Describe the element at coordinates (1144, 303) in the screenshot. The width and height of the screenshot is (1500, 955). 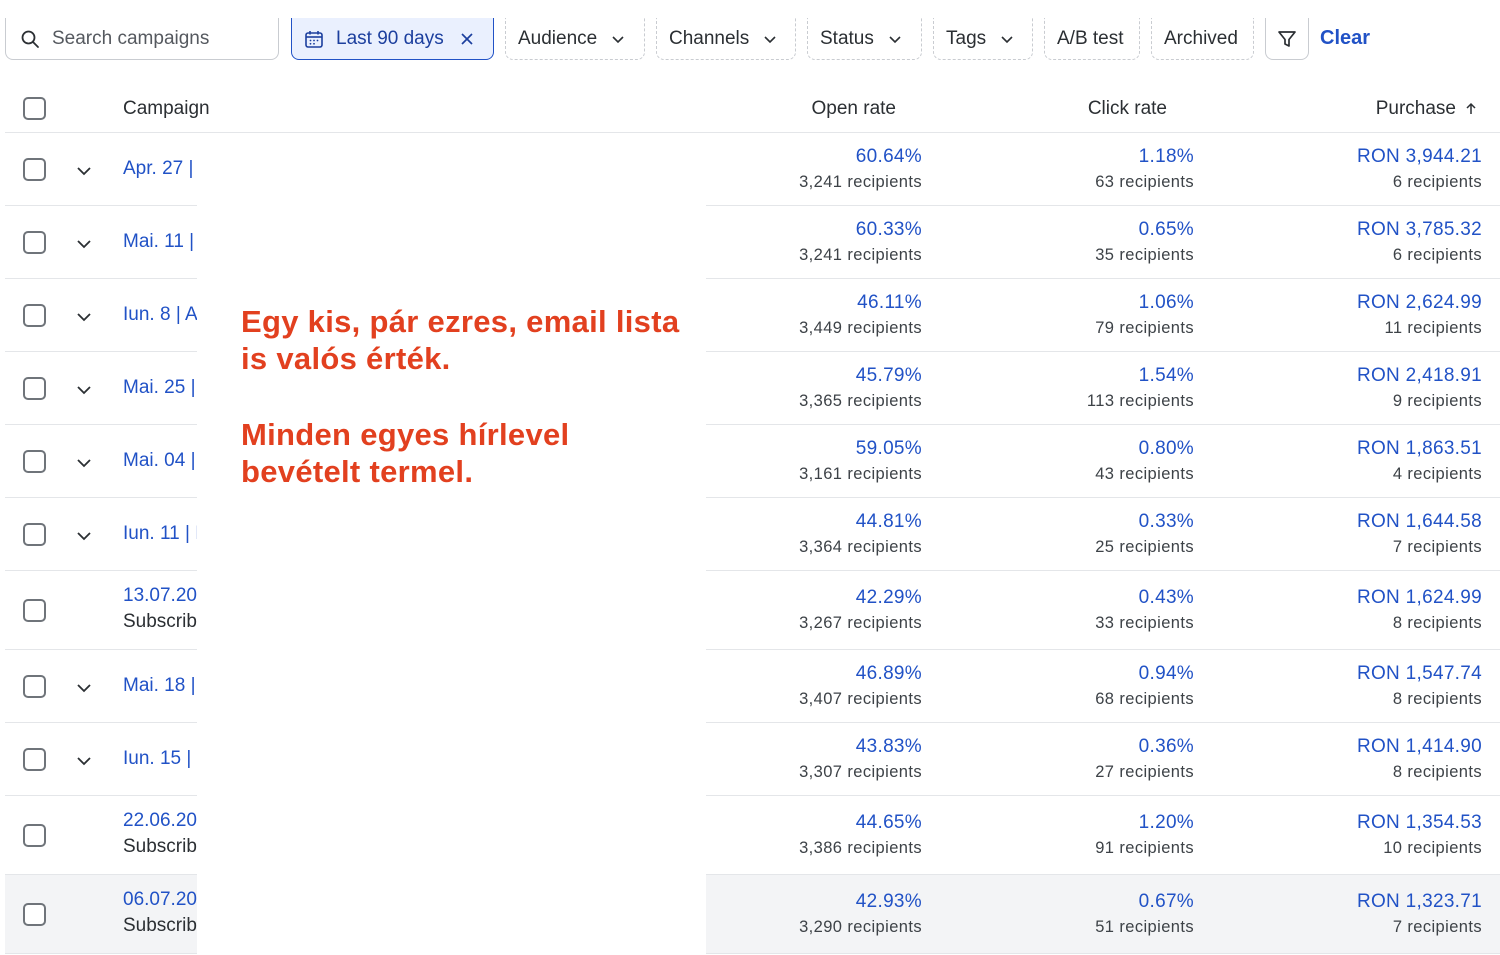
I see `click-rate-value: 1.06%` at that location.